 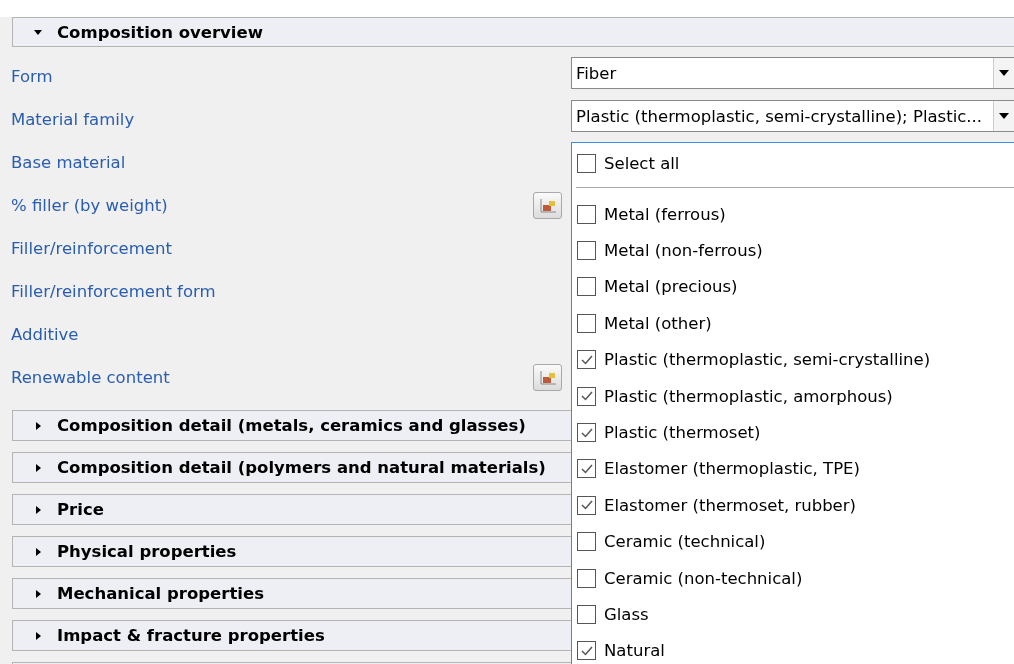 I want to click on property-label: Filler/reinforcement form, so click(x=113, y=291).